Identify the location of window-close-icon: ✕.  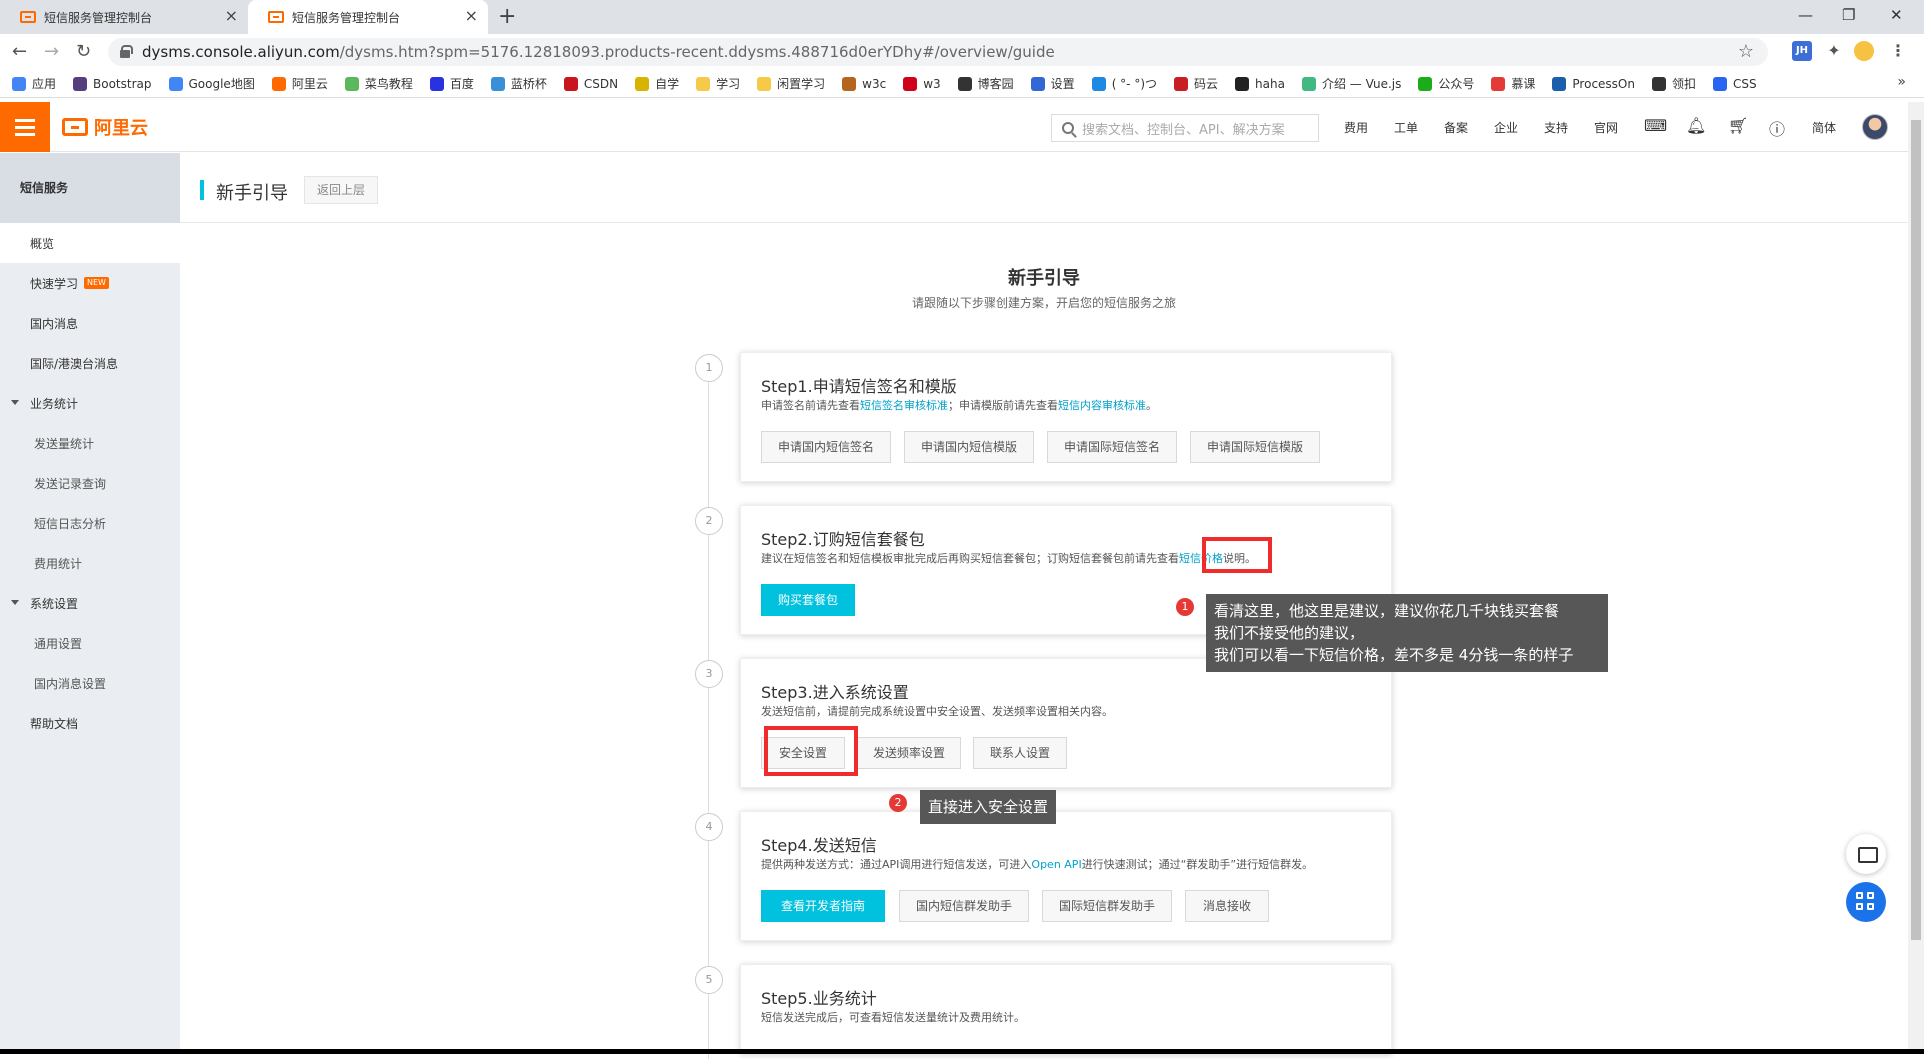
(1896, 15).